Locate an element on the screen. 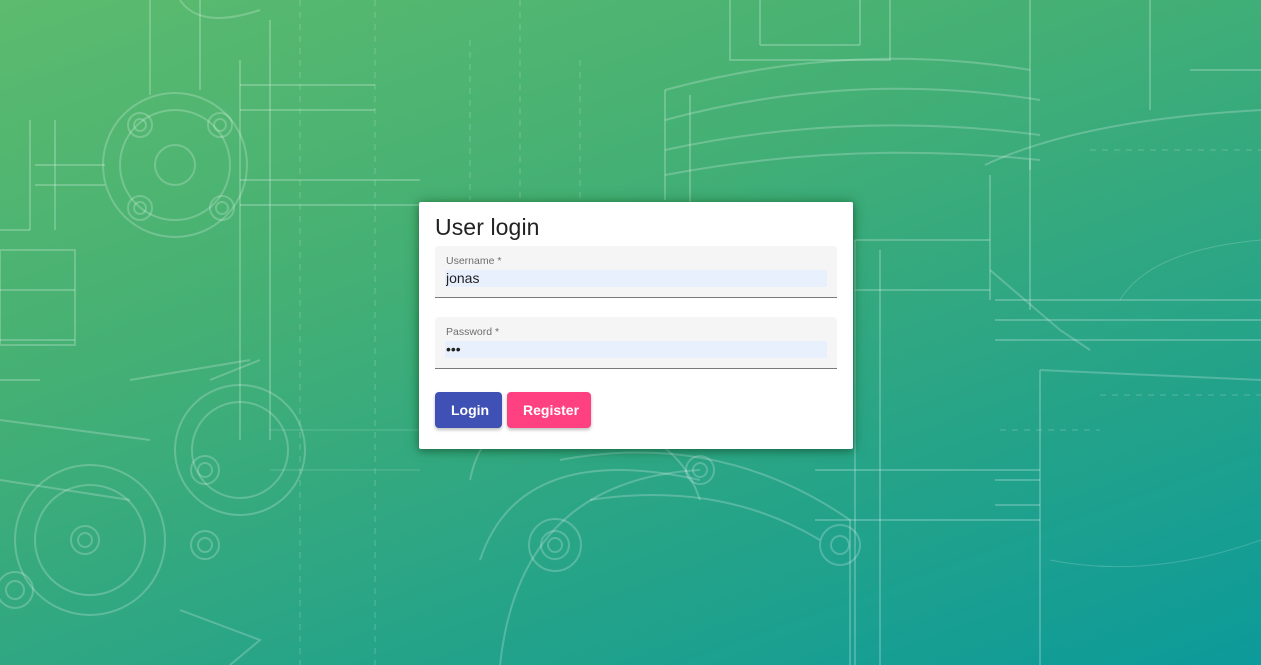  action-buttons: Login Register is located at coordinates (636, 410).